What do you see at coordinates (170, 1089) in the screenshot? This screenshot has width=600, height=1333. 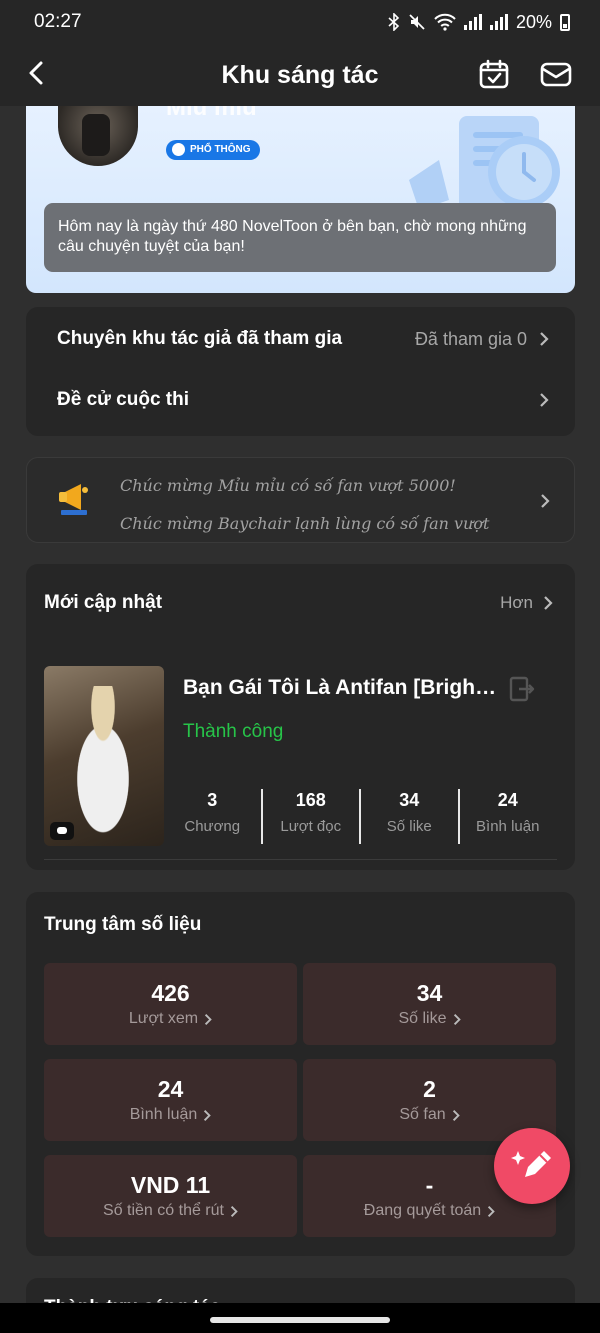 I see `tile-value: 24` at bounding box center [170, 1089].